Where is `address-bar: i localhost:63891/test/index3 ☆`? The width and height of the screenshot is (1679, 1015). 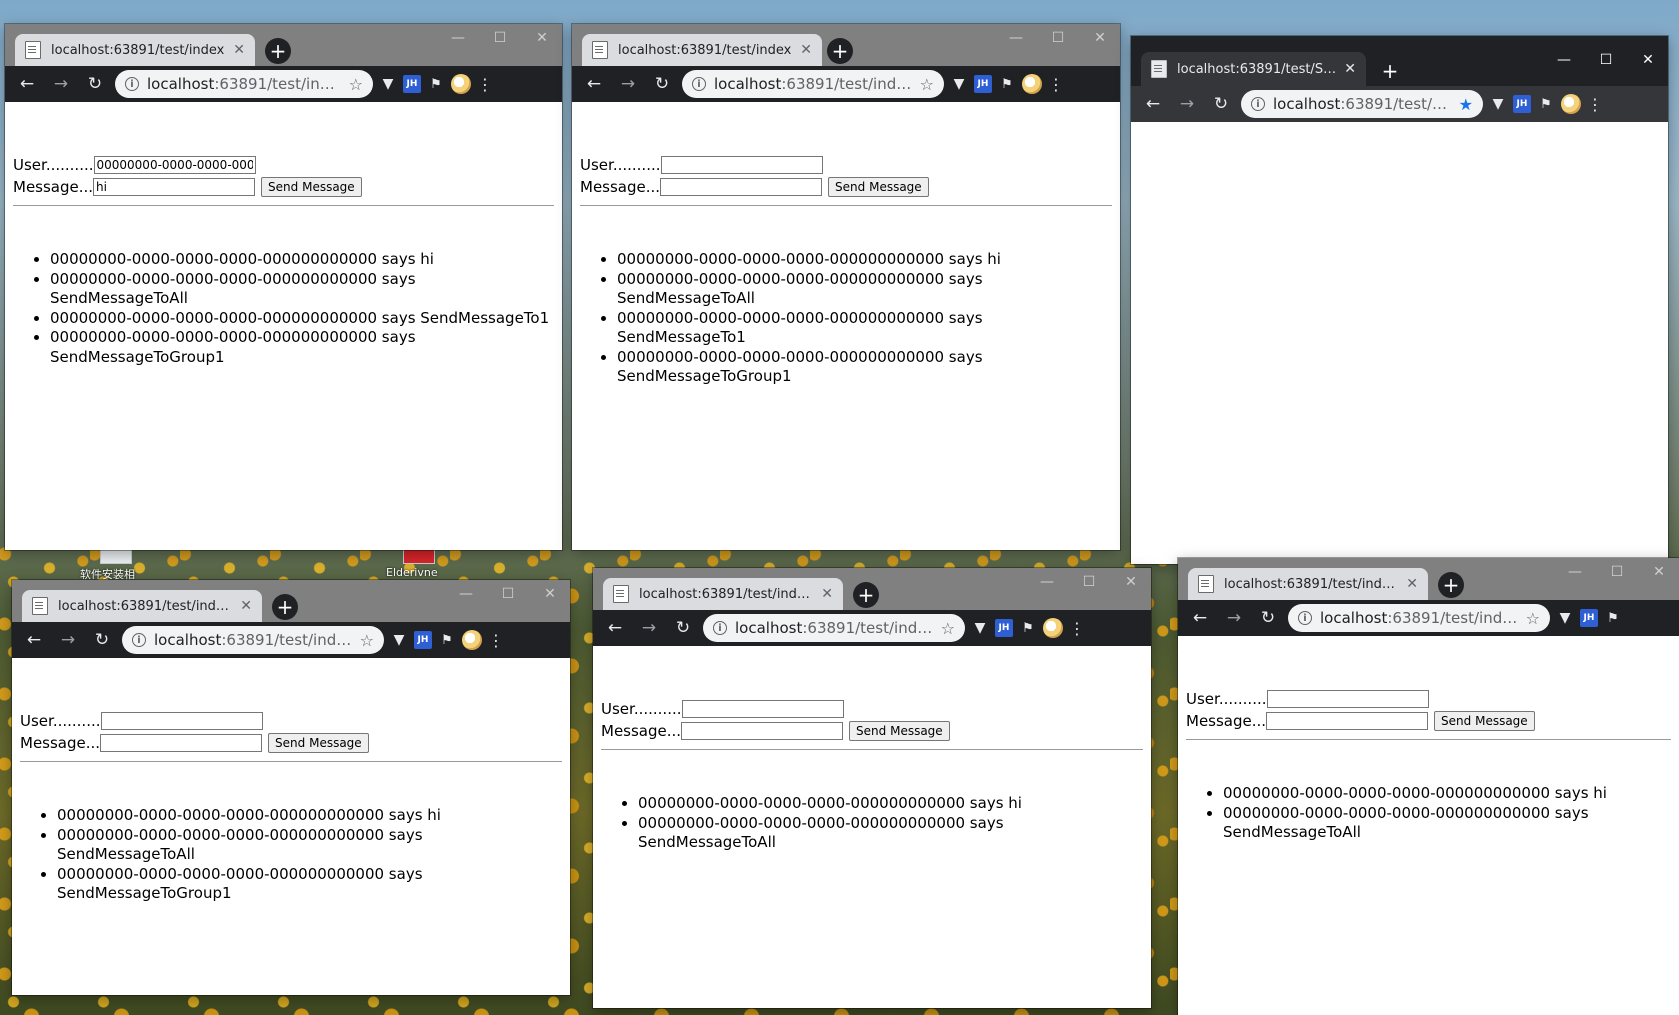 address-bar: i localhost:63891/test/index3 ☆ is located at coordinates (1419, 618).